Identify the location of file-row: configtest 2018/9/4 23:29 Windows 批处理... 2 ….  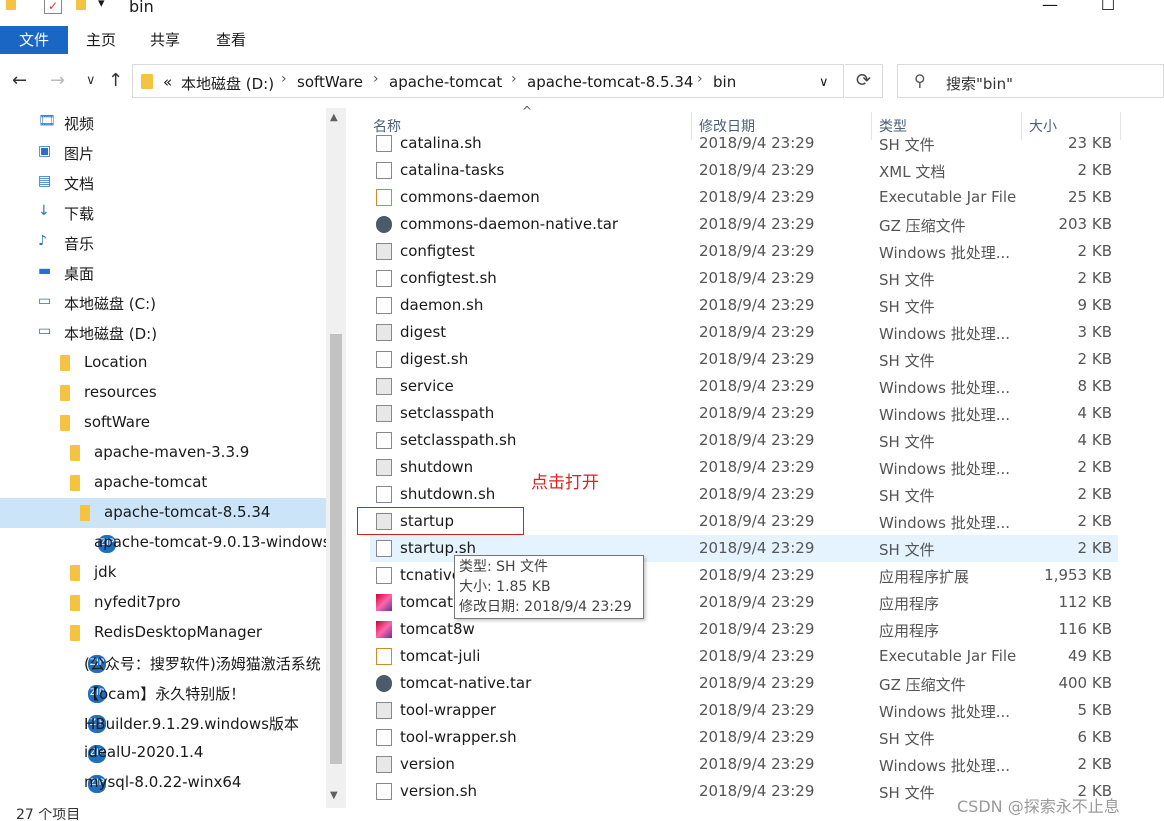
(744, 251).